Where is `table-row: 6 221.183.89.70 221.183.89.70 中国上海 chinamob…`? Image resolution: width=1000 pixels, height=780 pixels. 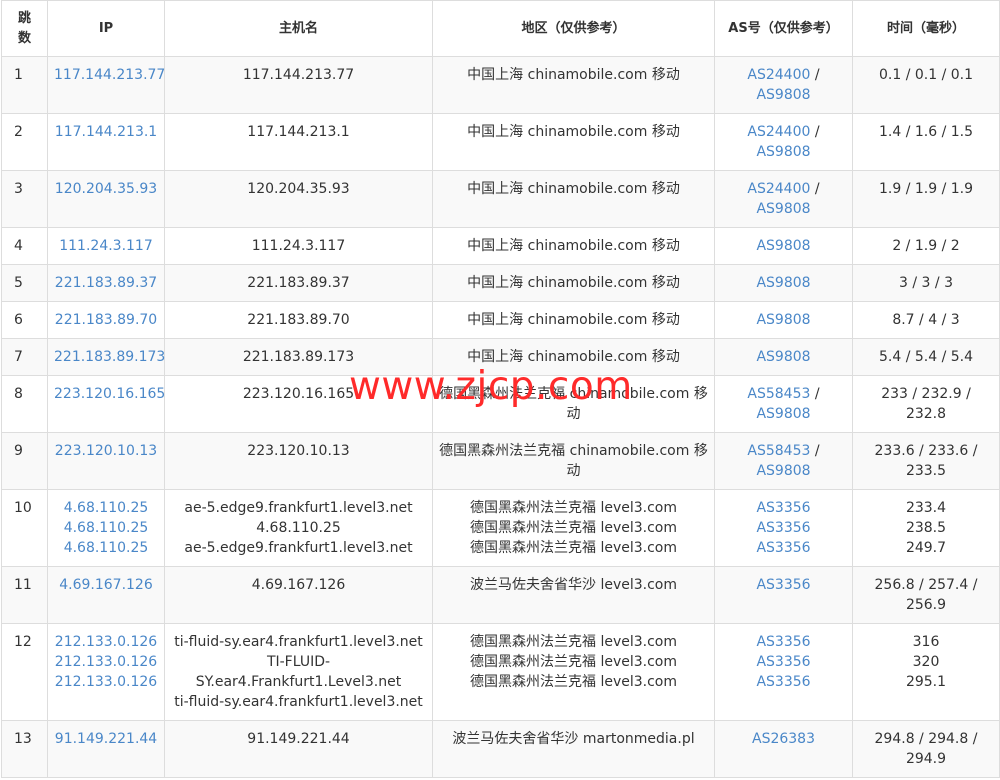
table-row: 6 221.183.89.70 221.183.89.70 中国上海 chinamob… is located at coordinates (500, 320).